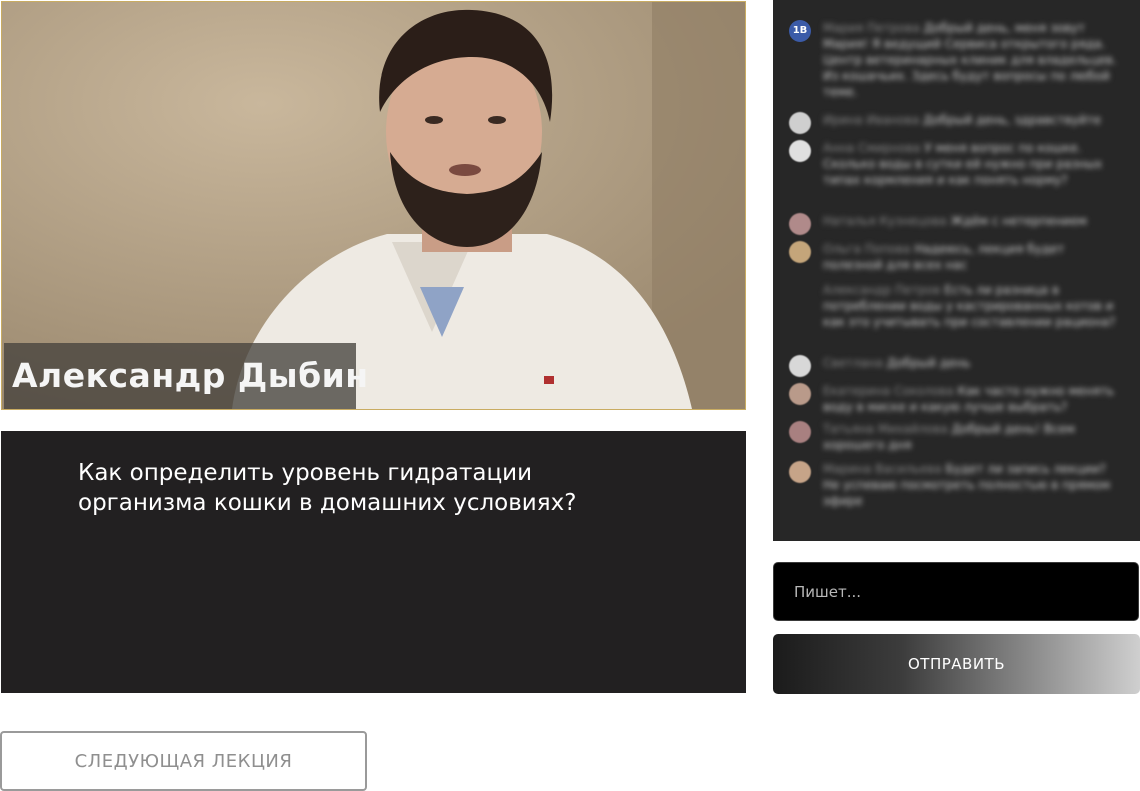 Image resolution: width=1140 pixels, height=791 pixels. I want to click on speaker-name-caption: Александр Дыбин, so click(186, 376).